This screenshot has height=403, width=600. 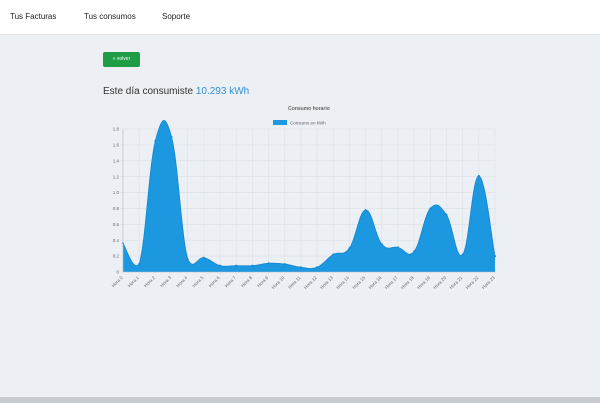 What do you see at coordinates (116, 208) in the screenshot?
I see `y-tick-label: 0.8` at bounding box center [116, 208].